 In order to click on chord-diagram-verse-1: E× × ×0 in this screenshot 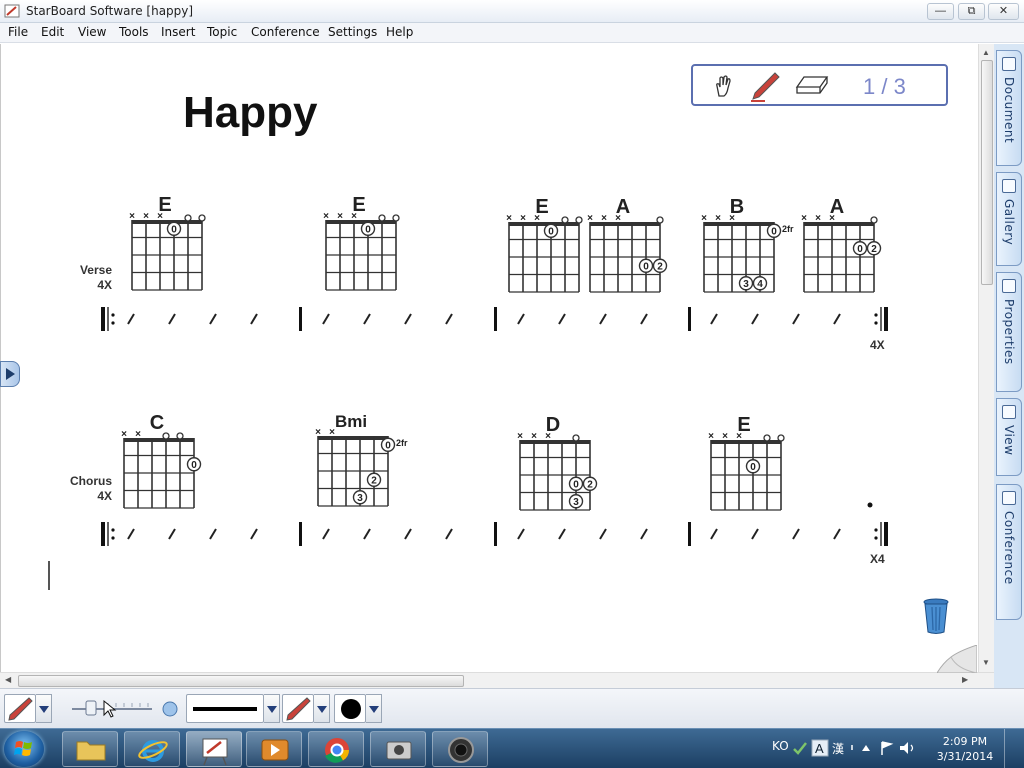, I will do `click(167, 242)`.